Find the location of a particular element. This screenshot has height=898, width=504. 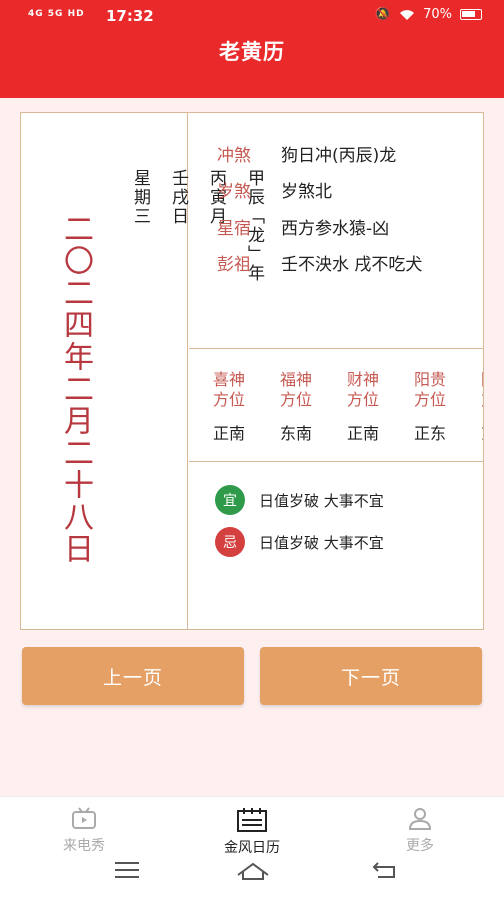

menu-icon is located at coordinates (127, 870).